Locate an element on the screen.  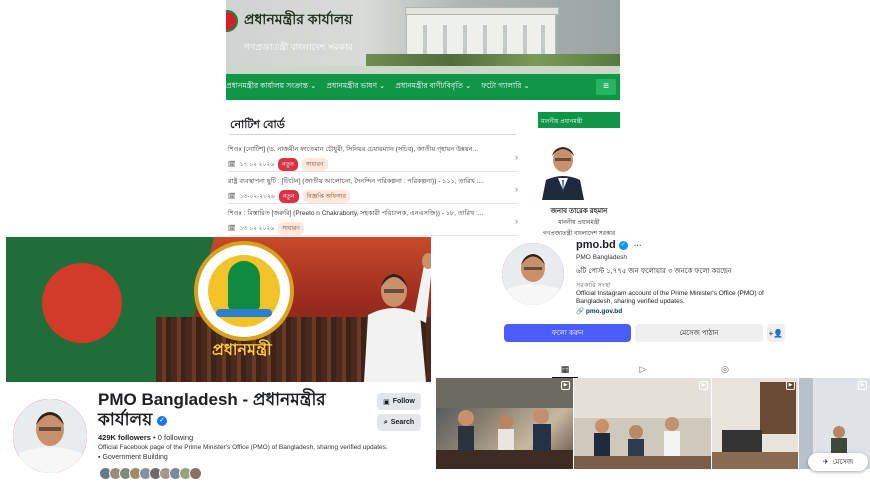
notice-date: ১৩ ০২ ২০২৬ is located at coordinates (257, 229).